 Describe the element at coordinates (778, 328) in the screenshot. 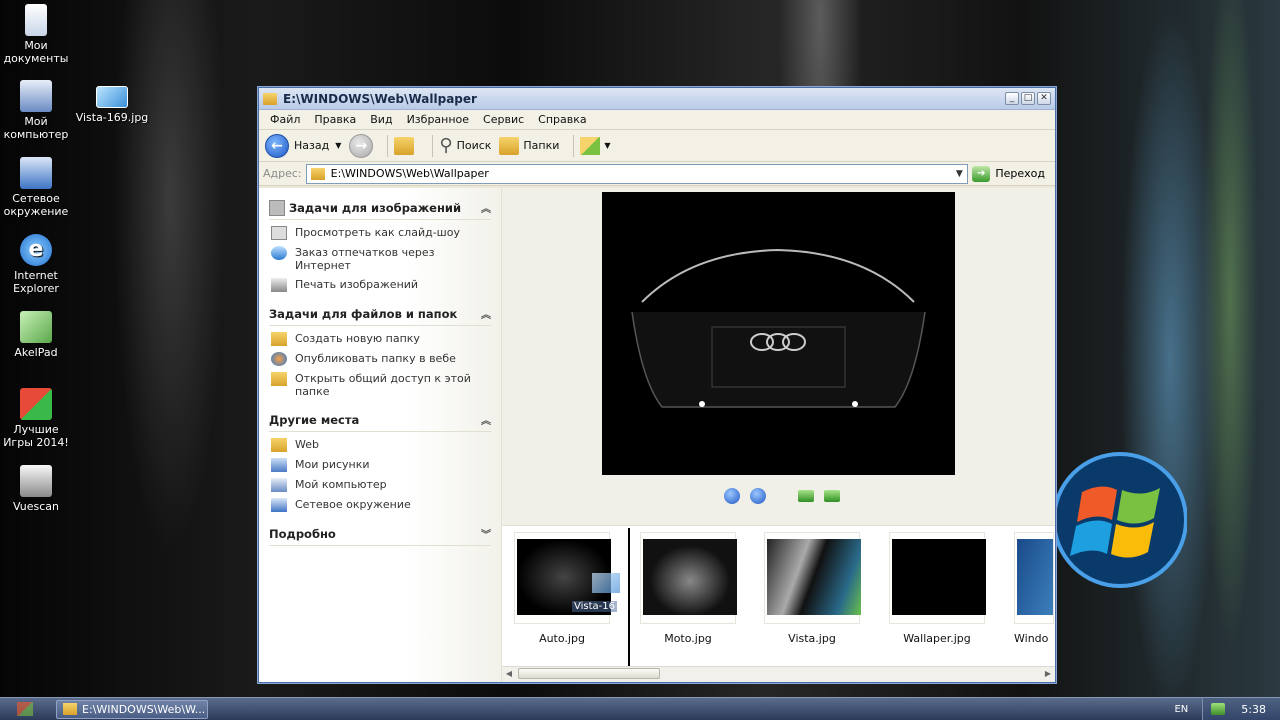

I see `car-preview-image` at that location.